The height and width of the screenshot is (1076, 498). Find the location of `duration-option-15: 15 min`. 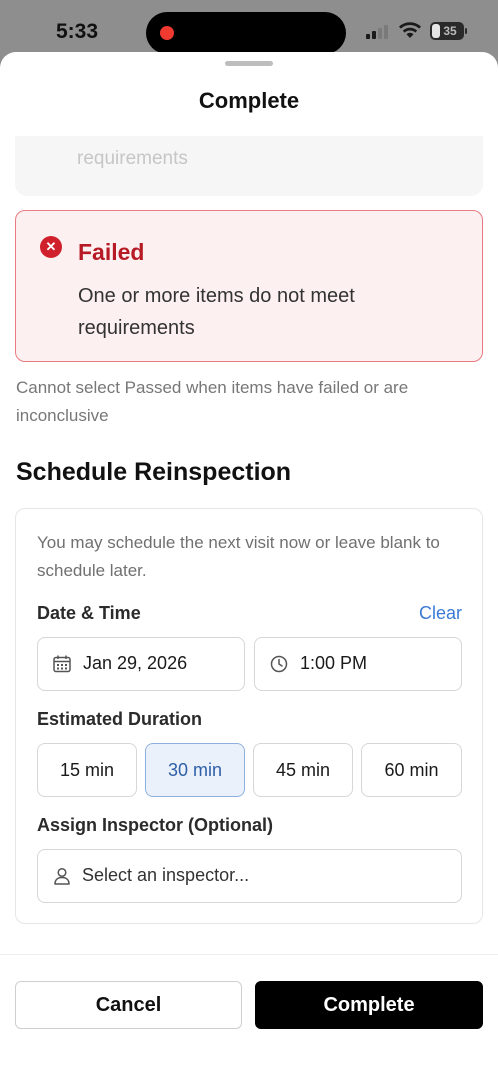

duration-option-15: 15 min is located at coordinates (87, 770).